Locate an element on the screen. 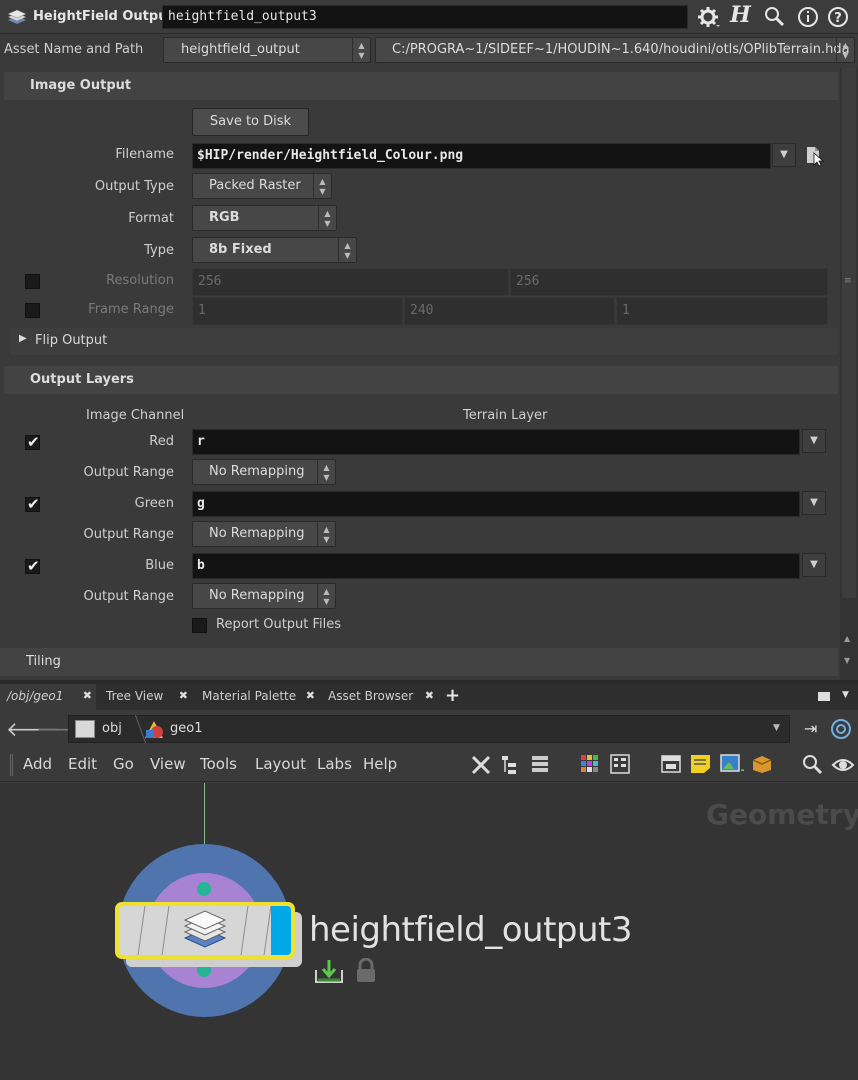  menu-add: Add is located at coordinates (37, 764).